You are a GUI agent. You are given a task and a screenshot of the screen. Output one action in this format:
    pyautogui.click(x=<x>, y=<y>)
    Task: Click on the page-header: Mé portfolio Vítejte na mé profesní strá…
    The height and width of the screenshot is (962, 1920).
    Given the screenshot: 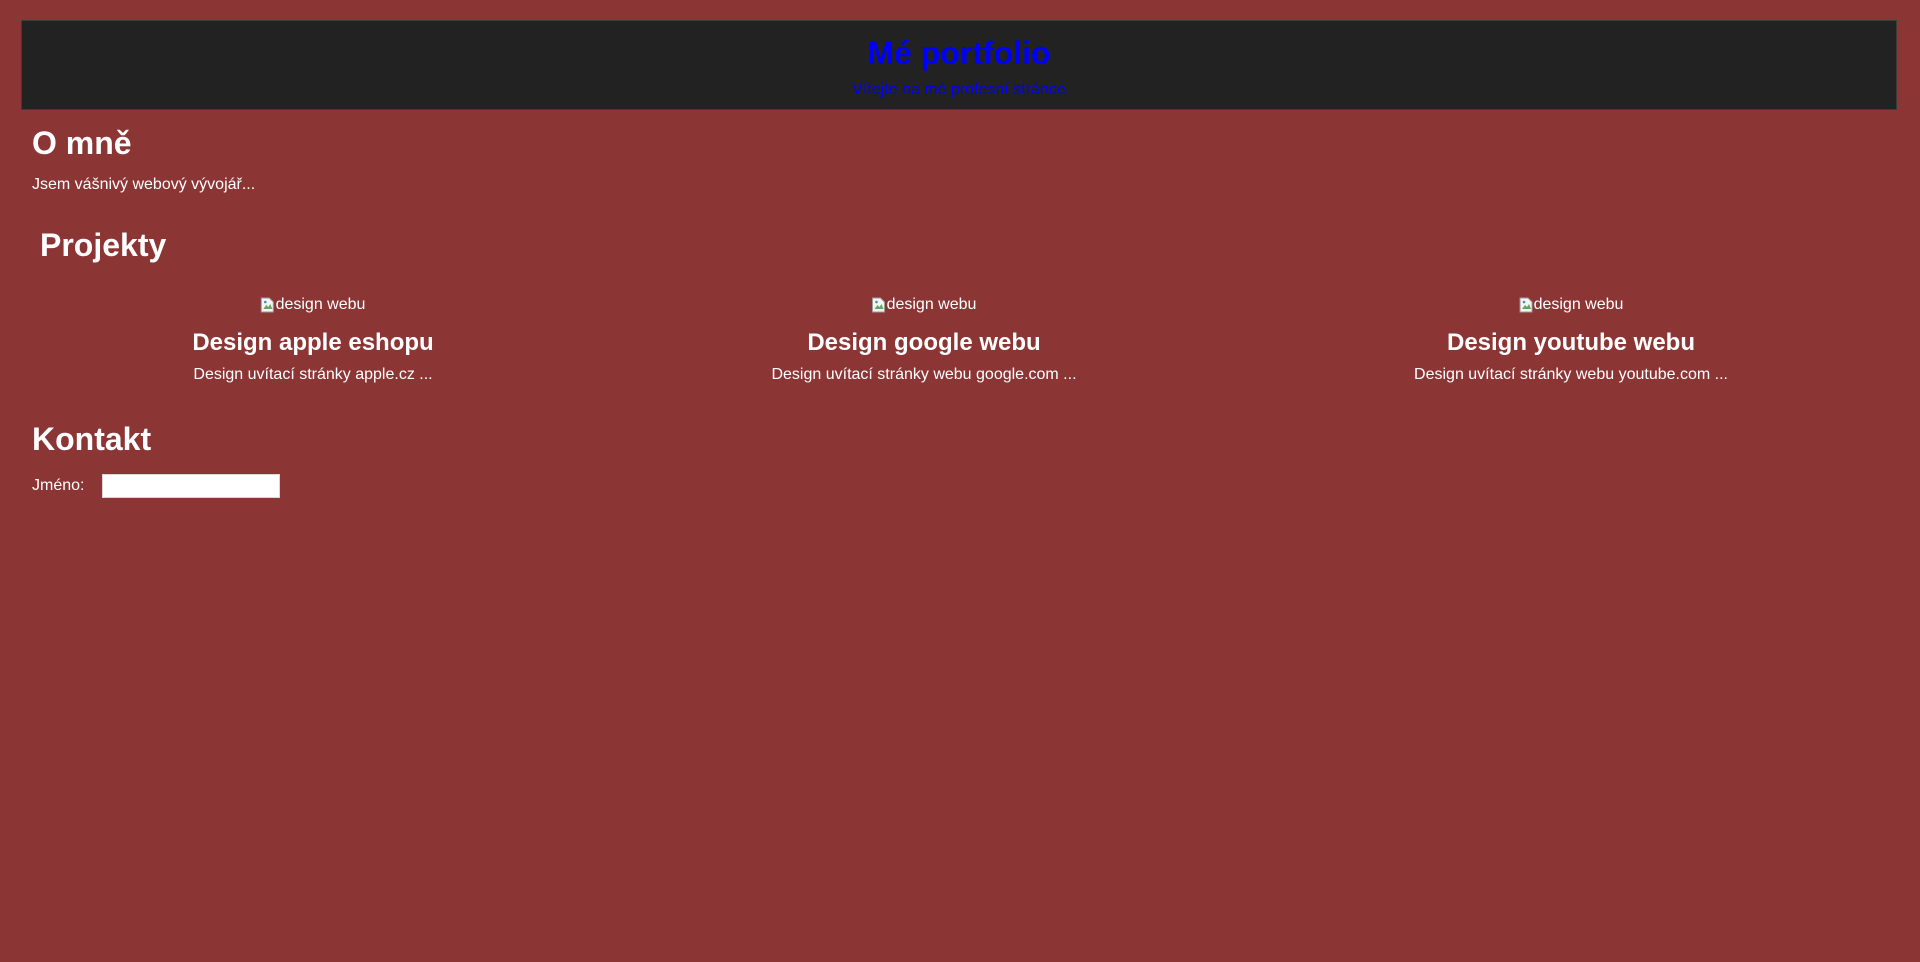 What is the action you would take?
    pyautogui.click(x=959, y=65)
    